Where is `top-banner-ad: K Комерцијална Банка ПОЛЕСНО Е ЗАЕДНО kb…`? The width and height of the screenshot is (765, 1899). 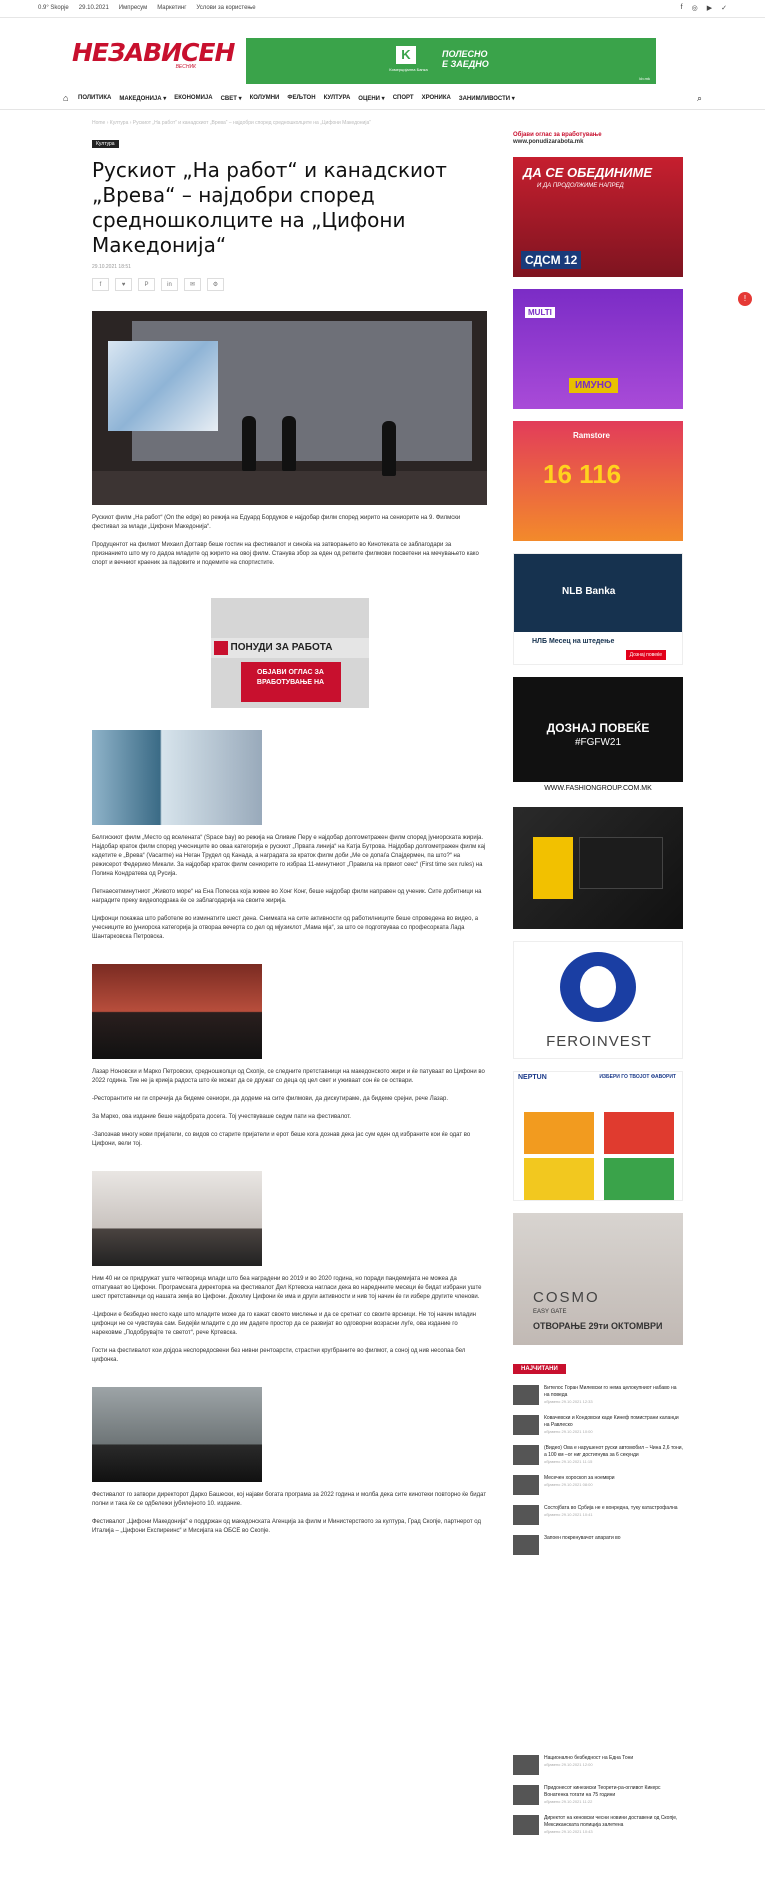
top-banner-ad: K Комерцијална Банка ПОЛЕСНО Е ЗАЕДНО kb… is located at coordinates (451, 61).